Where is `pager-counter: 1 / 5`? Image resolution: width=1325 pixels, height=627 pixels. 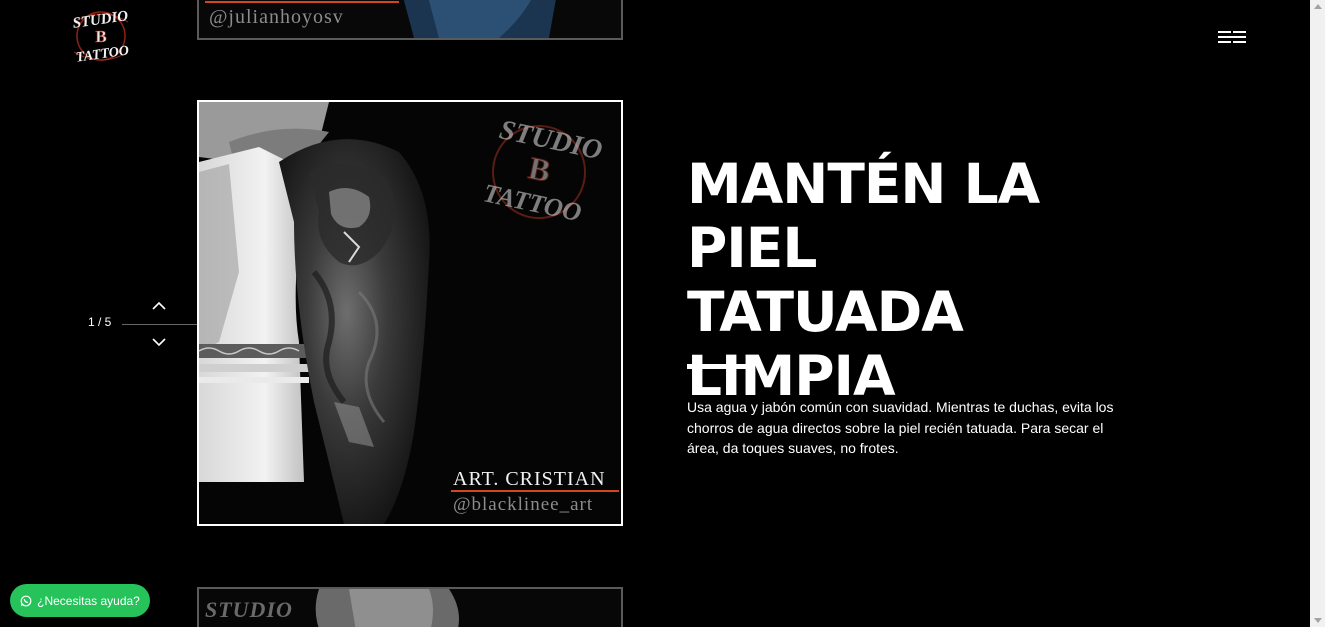 pager-counter: 1 / 5 is located at coordinates (100, 322).